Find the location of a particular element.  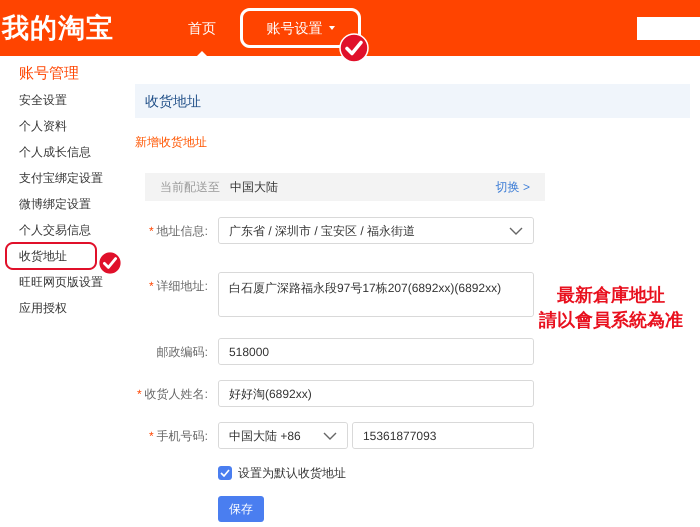

field-label: 详细地址: is located at coordinates (182, 286).